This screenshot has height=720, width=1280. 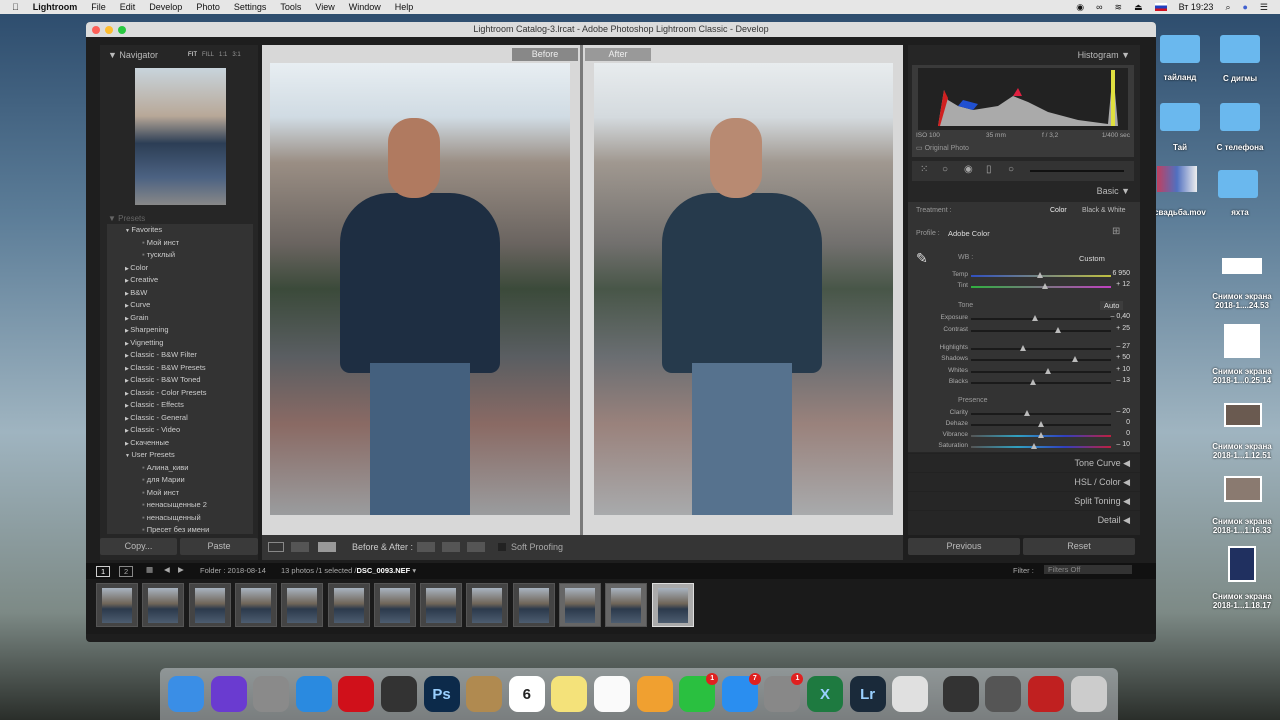 I want to click on preset-group: ▶ Classic - Effects, so click(x=180, y=405).